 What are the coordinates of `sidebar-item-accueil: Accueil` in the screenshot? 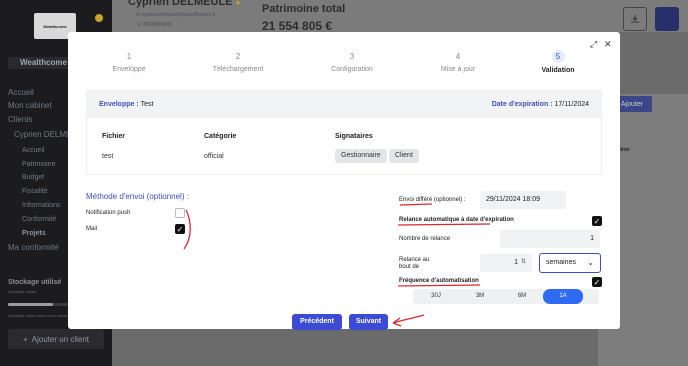 It's located at (21, 92).